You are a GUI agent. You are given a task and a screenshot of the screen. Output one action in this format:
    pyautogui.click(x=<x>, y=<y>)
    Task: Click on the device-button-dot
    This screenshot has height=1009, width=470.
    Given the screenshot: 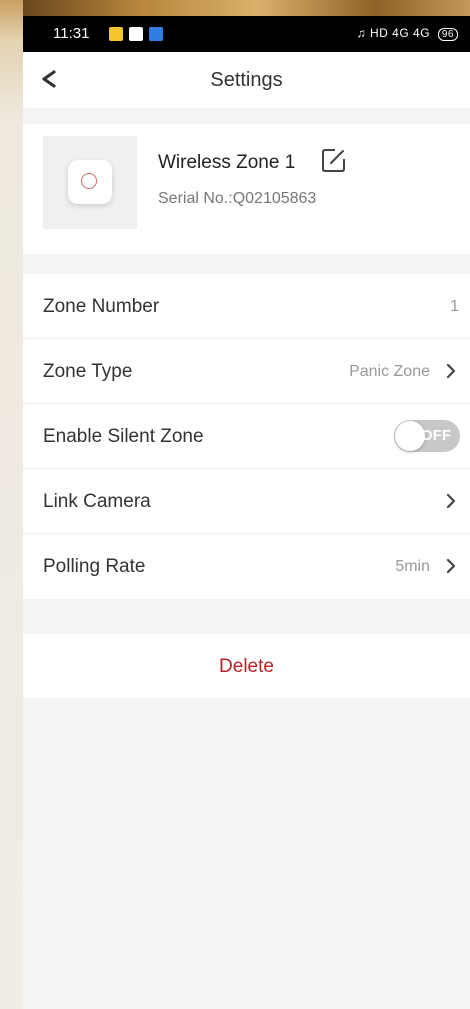 What is the action you would take?
    pyautogui.click(x=89, y=181)
    